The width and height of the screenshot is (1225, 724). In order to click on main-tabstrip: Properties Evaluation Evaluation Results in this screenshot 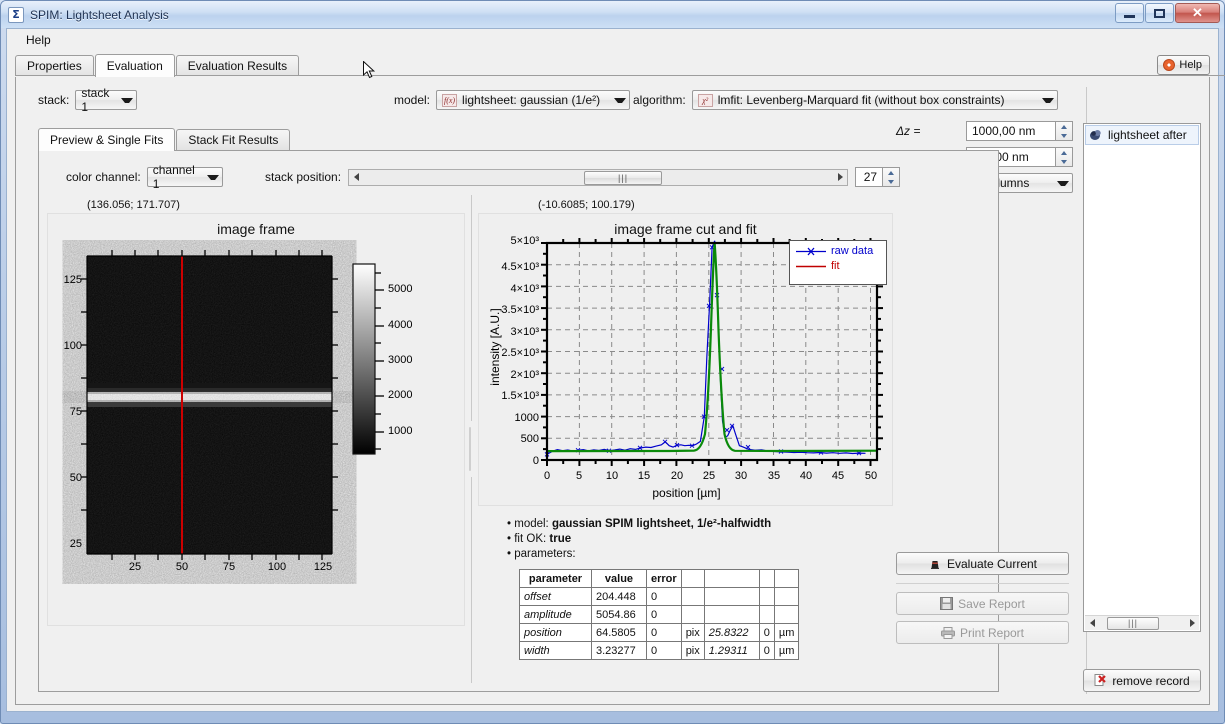, I will do `click(620, 65)`.